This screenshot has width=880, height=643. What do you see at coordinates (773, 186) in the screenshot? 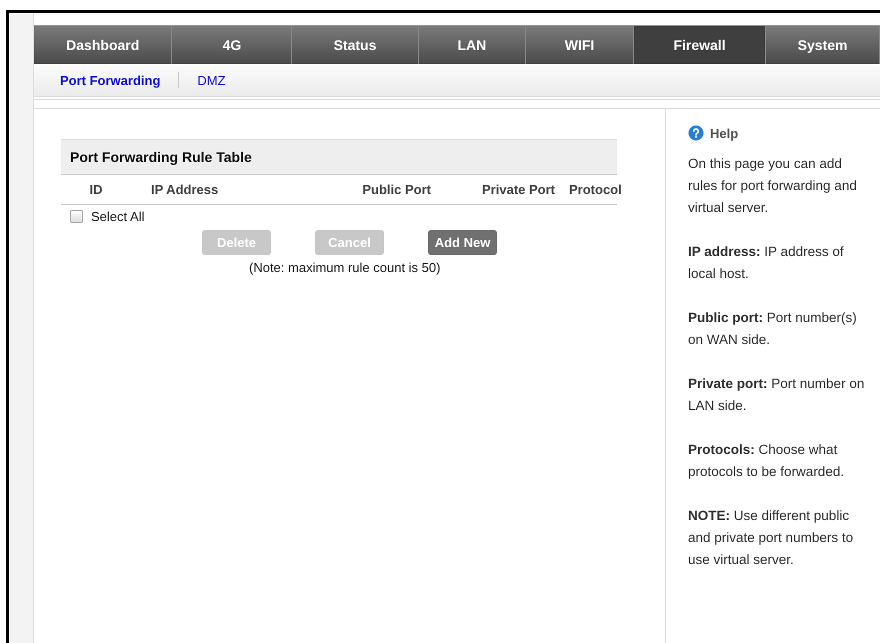
I see `help-paragraph: On this page you can add rules for port forwarding and virtual server.` at bounding box center [773, 186].